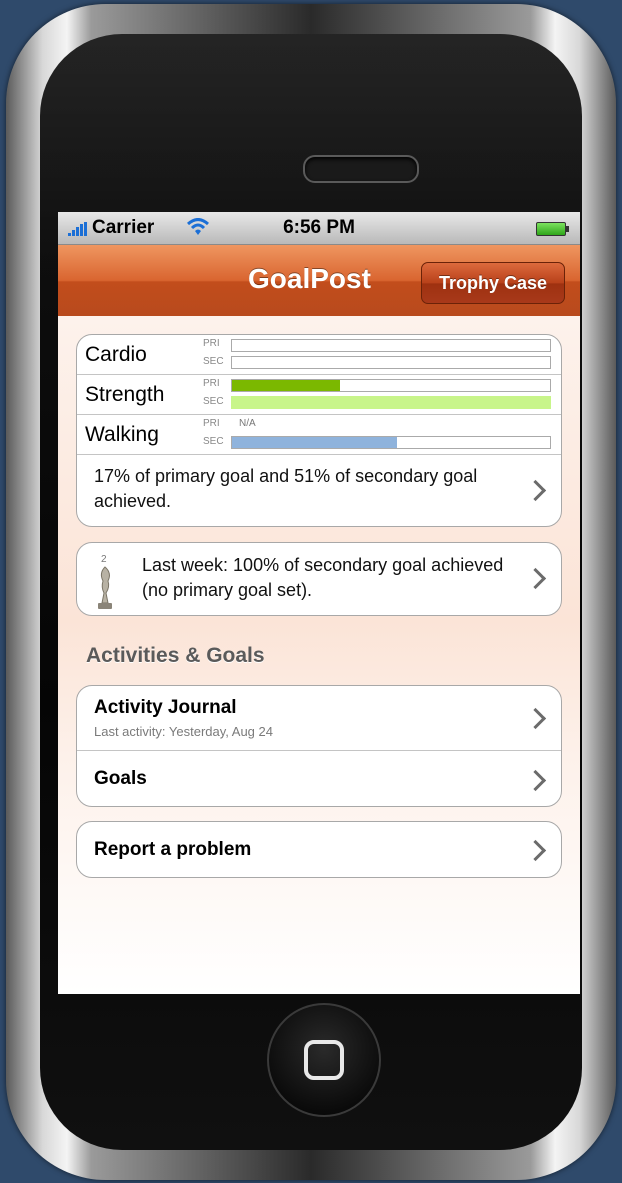  I want to click on status-time: 6:56 PM, so click(319, 227).